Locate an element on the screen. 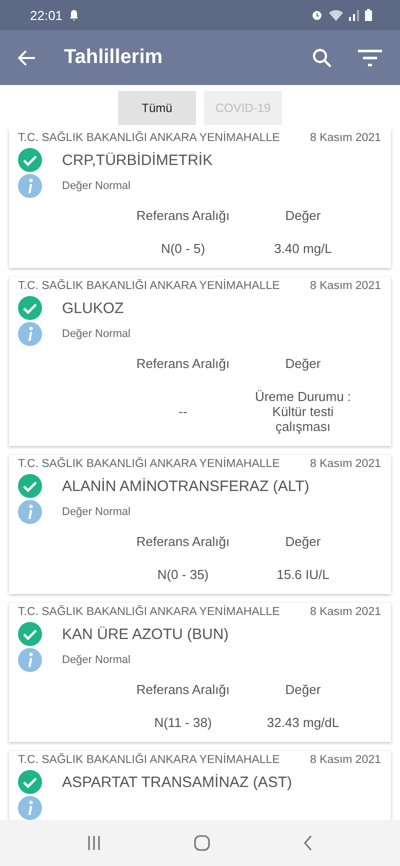  reference-range: N(0 - 35) is located at coordinates (183, 574).